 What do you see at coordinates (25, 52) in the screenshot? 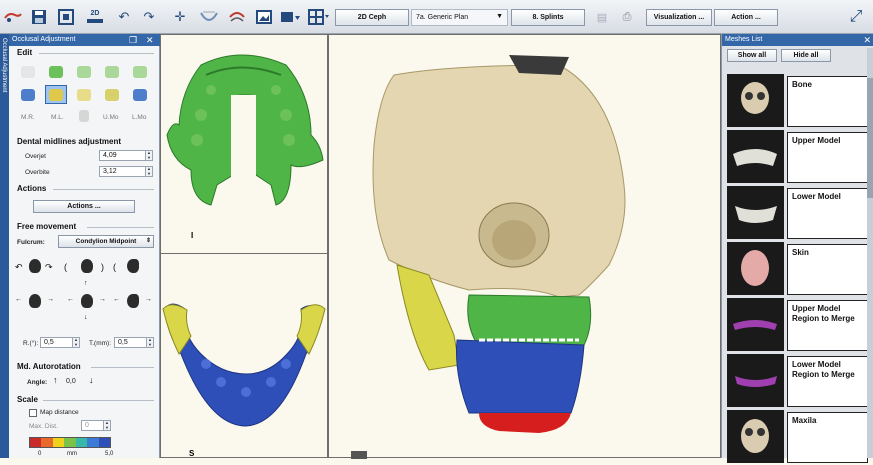
I see `edit-section-title: Edit` at bounding box center [25, 52].